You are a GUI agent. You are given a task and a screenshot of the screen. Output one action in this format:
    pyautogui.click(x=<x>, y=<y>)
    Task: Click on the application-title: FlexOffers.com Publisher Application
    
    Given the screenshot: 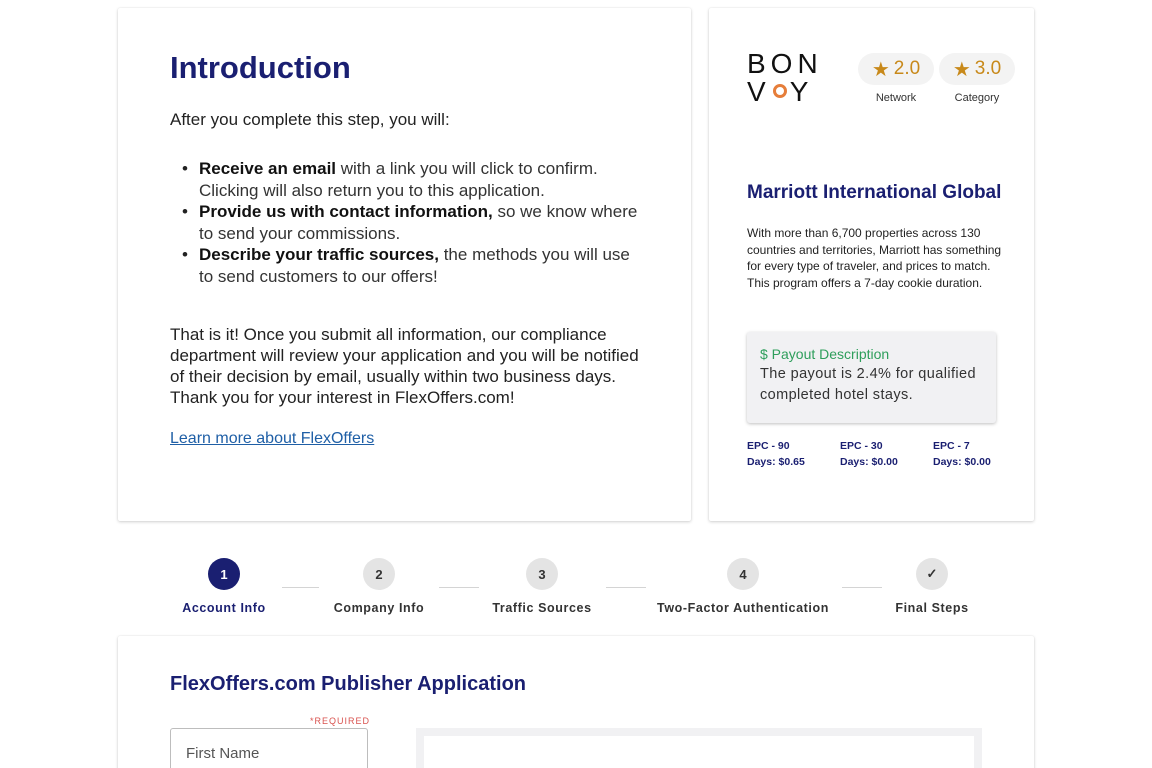 What is the action you would take?
    pyautogui.click(x=348, y=684)
    